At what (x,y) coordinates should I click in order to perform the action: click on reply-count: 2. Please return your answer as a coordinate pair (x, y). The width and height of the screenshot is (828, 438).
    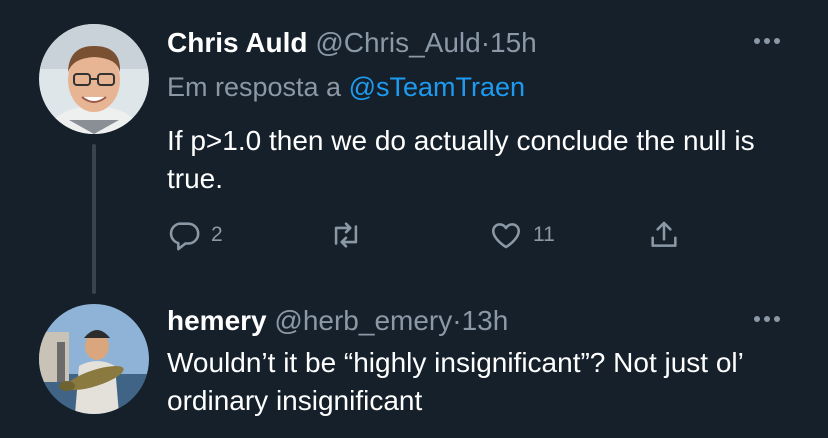
    Looking at the image, I should click on (217, 234).